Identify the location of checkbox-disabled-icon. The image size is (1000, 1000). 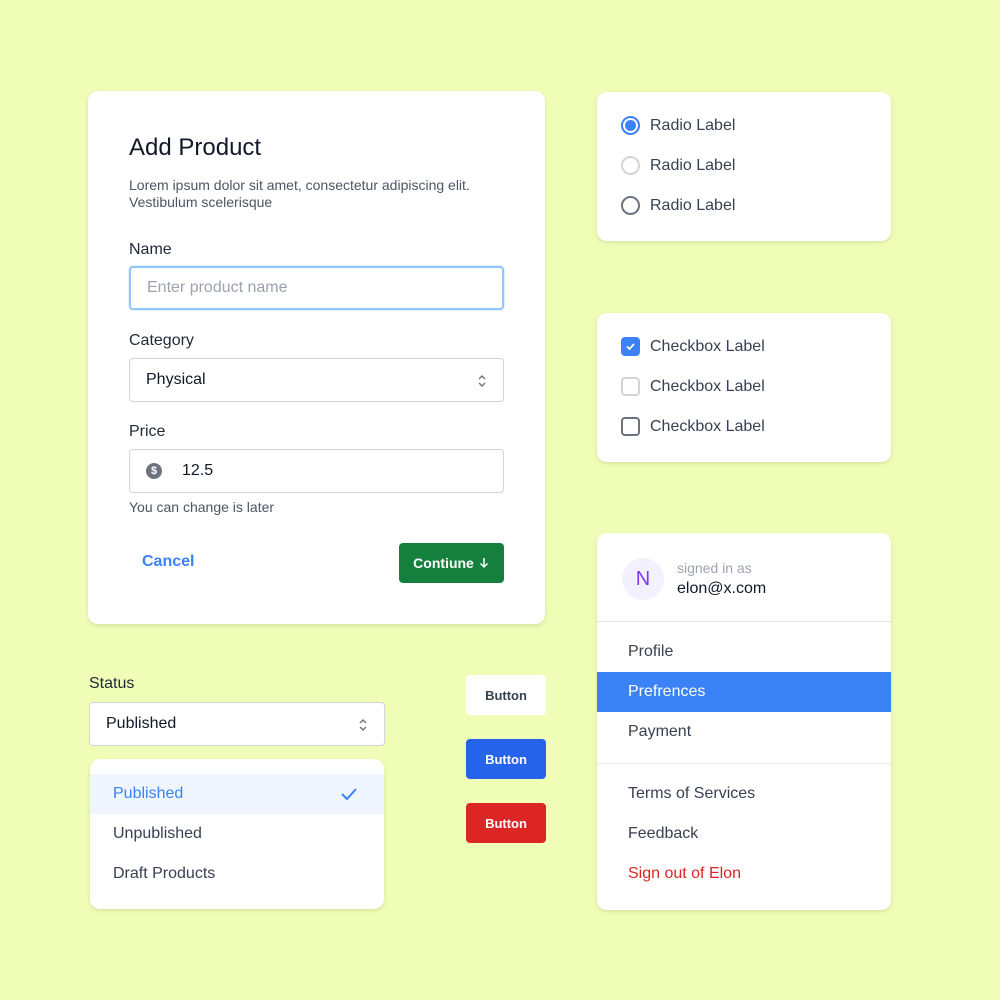
(630, 386).